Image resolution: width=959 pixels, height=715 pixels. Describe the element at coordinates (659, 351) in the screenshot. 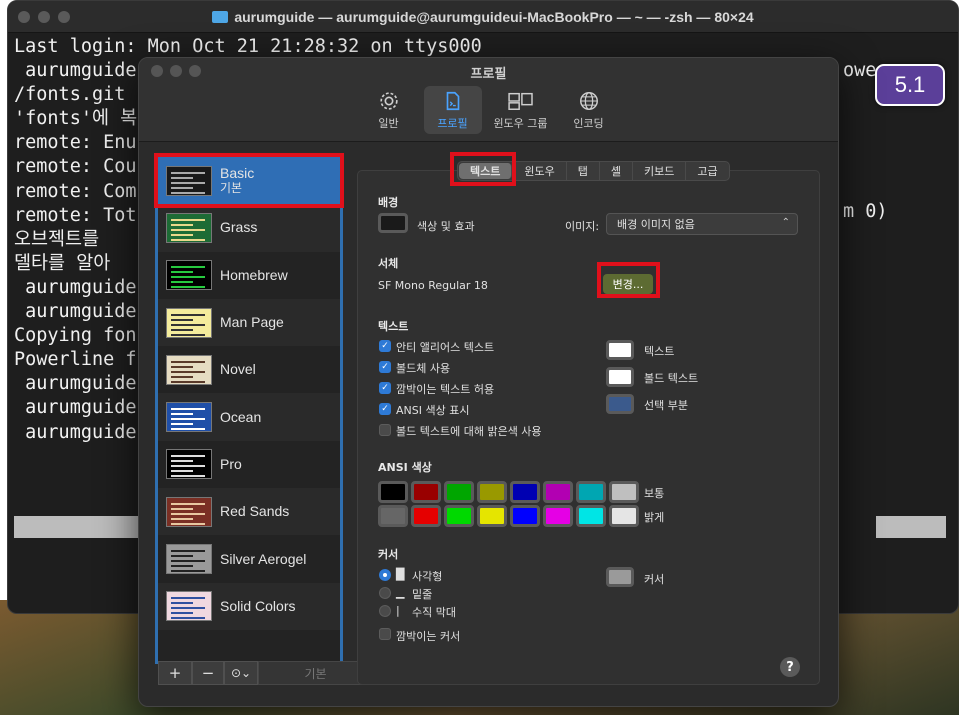

I see `text-color-label: 텍스트` at that location.